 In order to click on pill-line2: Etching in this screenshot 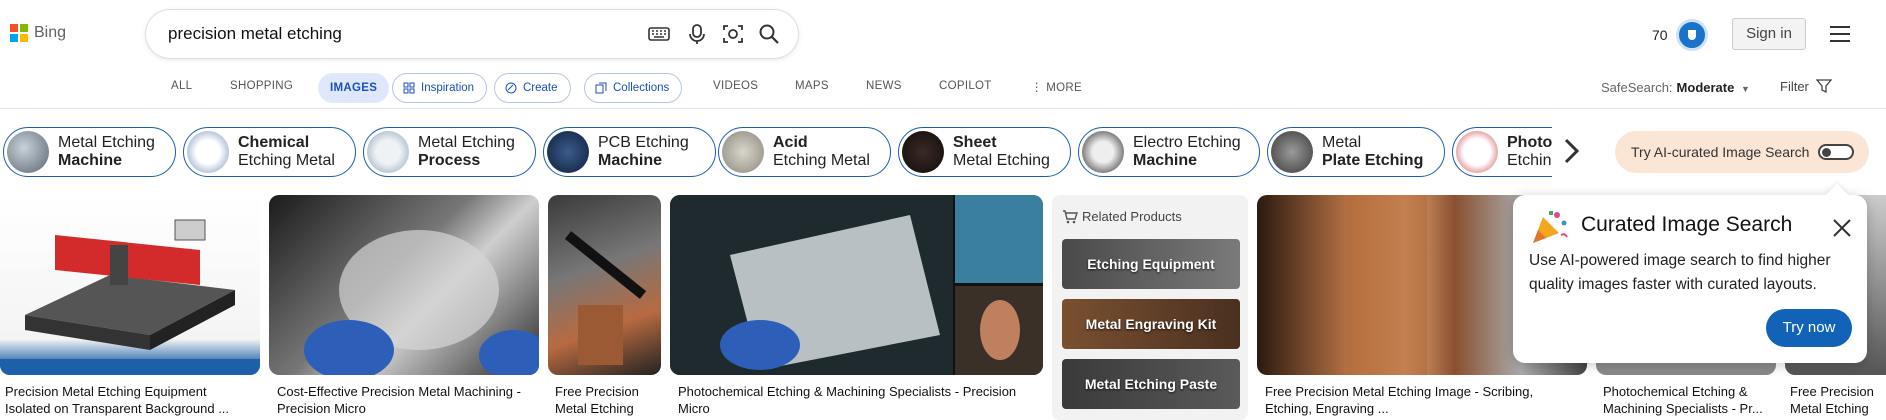, I will do `click(1529, 160)`.